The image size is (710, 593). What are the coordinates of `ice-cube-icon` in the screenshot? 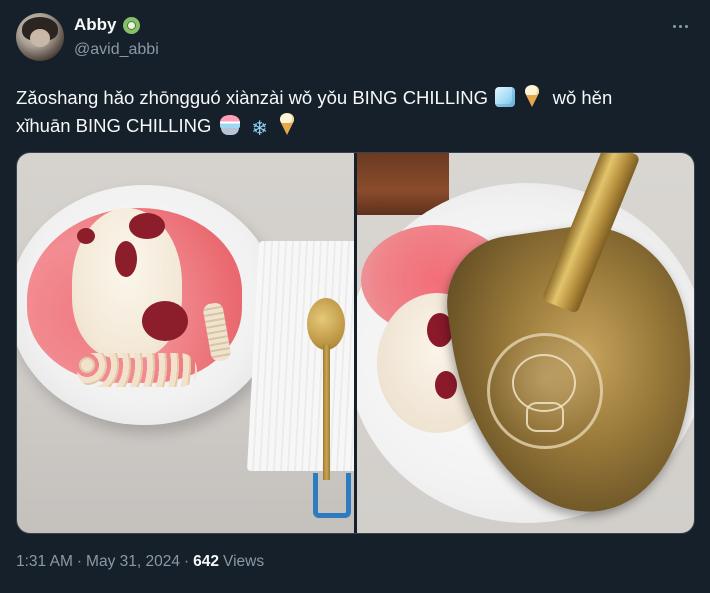 It's located at (505, 97).